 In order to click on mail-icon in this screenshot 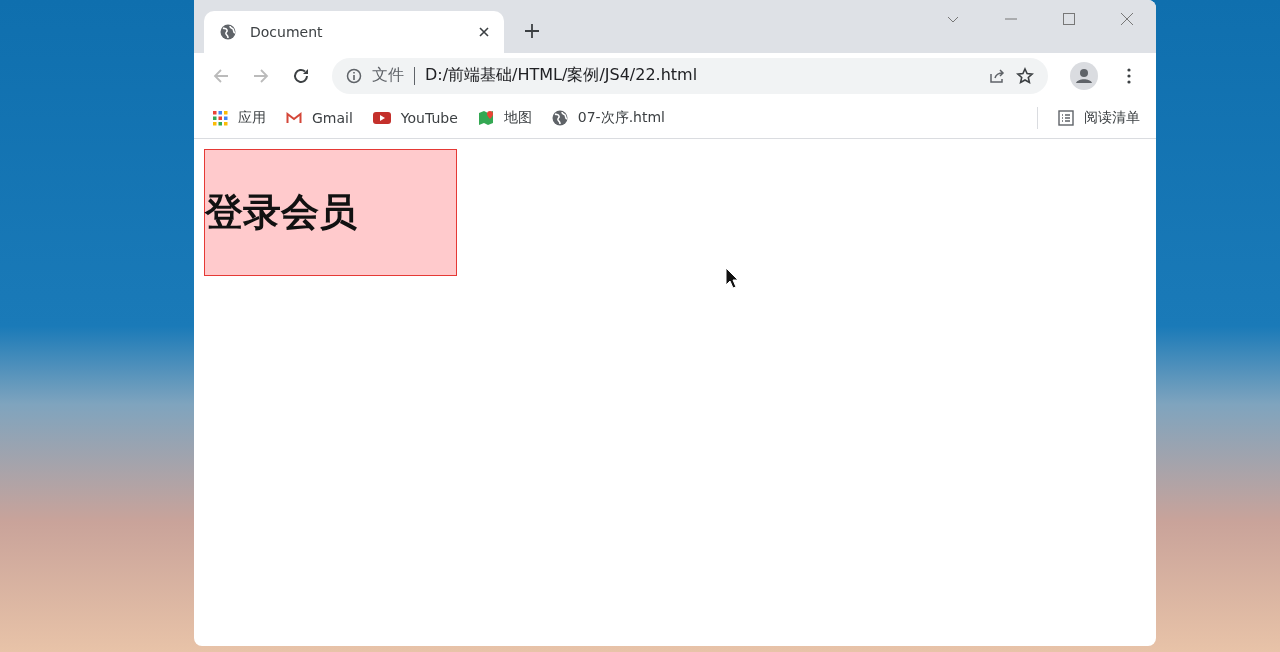, I will do `click(294, 118)`.